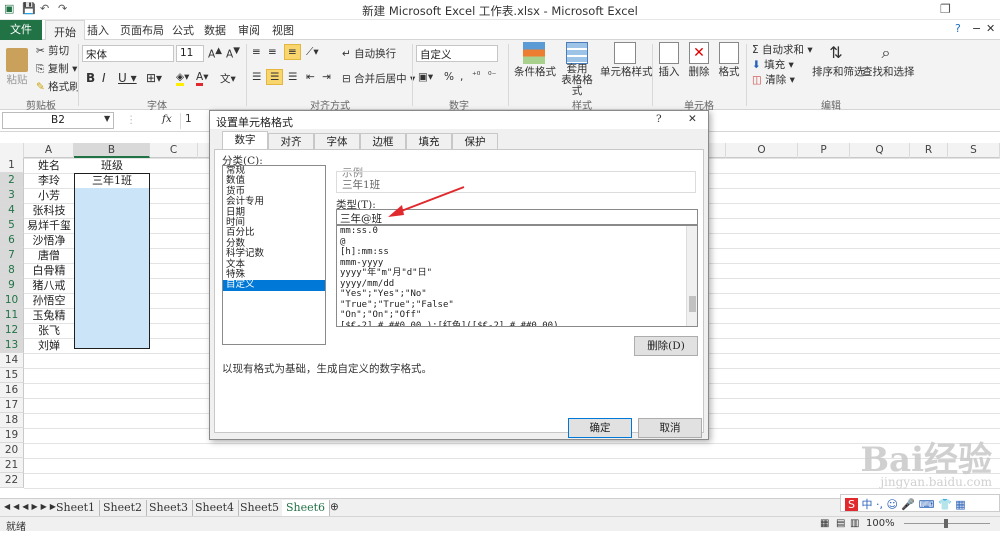 The width and height of the screenshot is (1000, 533). I want to click on shrink-font-icon: A▼, so click(233, 53).